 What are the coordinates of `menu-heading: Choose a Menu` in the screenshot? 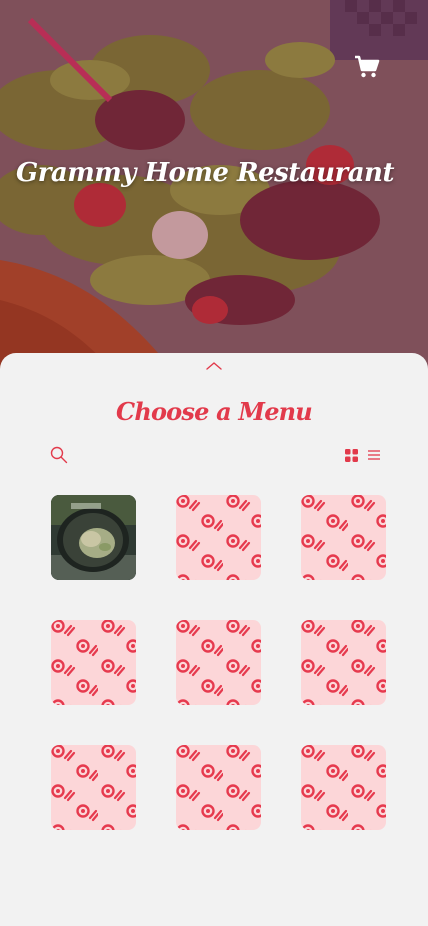 It's located at (214, 411).